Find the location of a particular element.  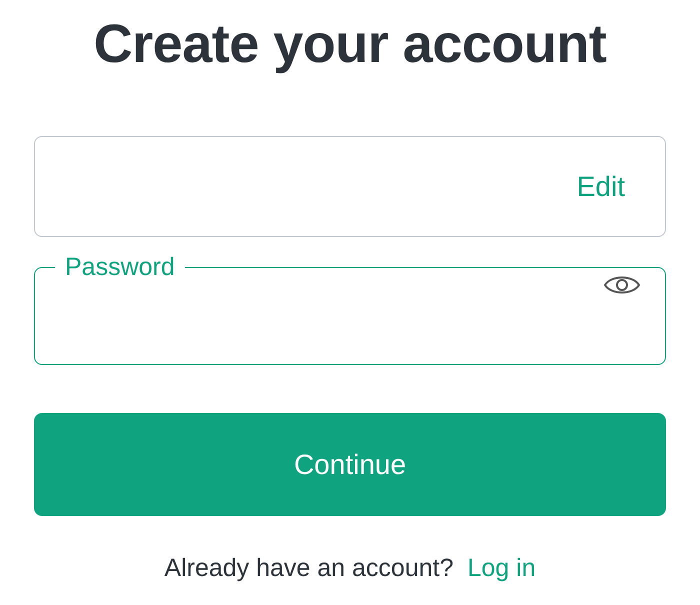

page-title: Create your account is located at coordinates (350, 44).